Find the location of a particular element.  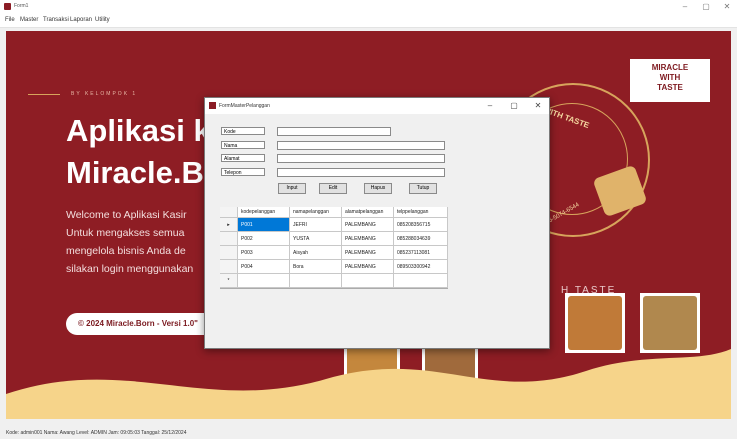

grid-cell: P001 is located at coordinates (264, 225).